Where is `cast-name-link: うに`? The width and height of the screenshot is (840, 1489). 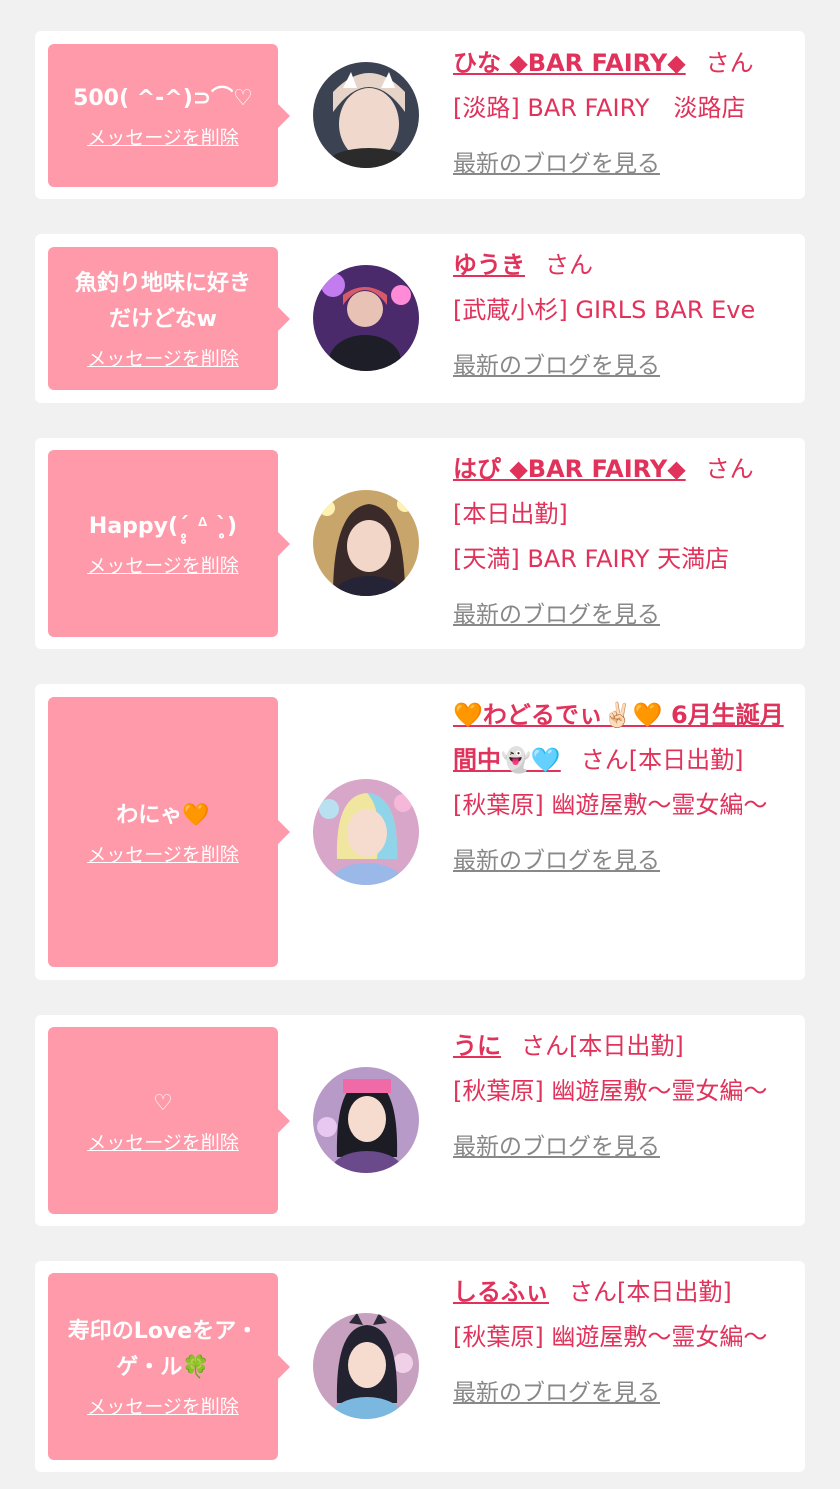 cast-name-link: うに is located at coordinates (477, 1046).